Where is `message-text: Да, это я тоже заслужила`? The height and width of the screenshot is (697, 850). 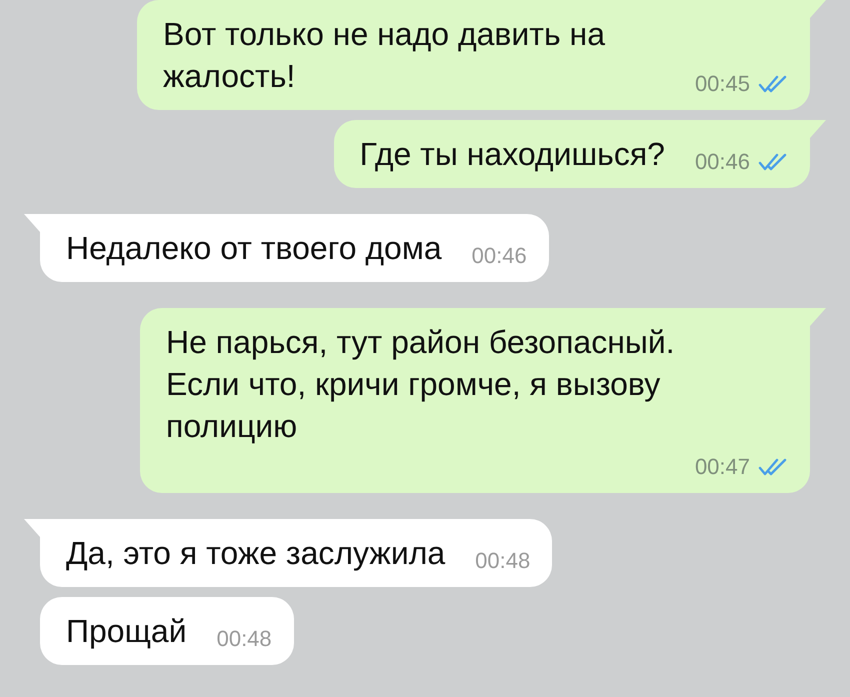
message-text: Да, это я тоже заслужила is located at coordinates (256, 553).